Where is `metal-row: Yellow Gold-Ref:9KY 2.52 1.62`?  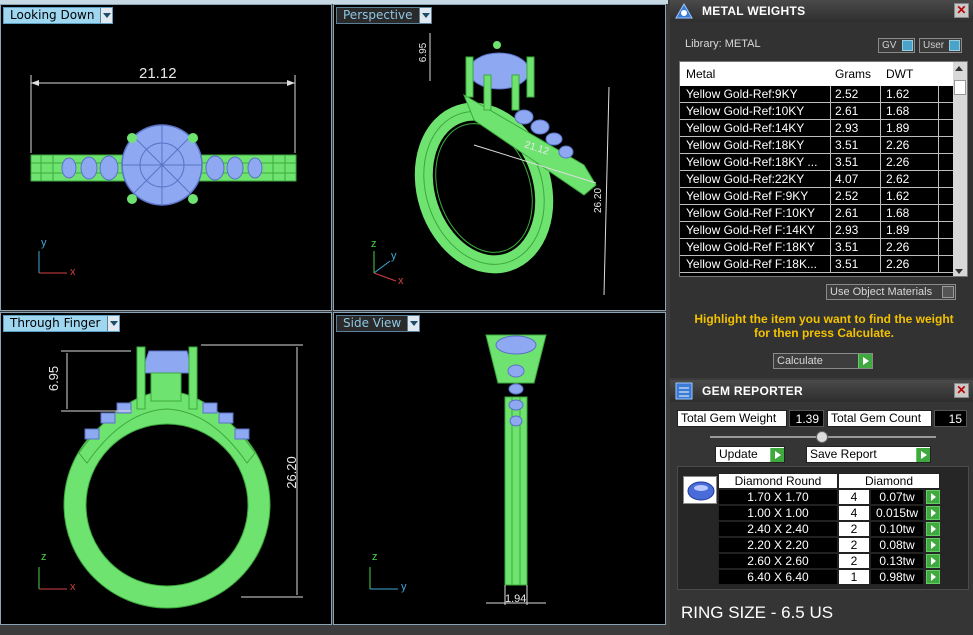
metal-row: Yellow Gold-Ref:9KY 2.52 1.62 is located at coordinates (823, 94).